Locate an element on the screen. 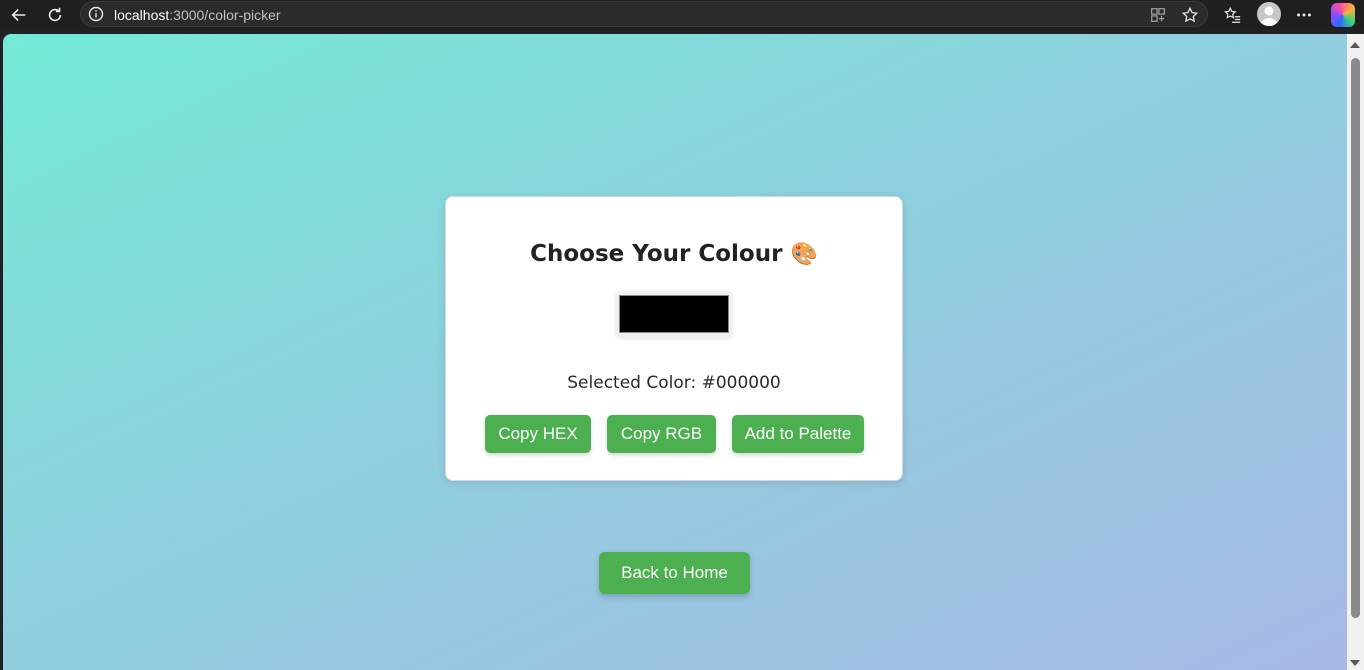 The image size is (1364, 670). copy-hex-button: Copy HEX is located at coordinates (538, 434).